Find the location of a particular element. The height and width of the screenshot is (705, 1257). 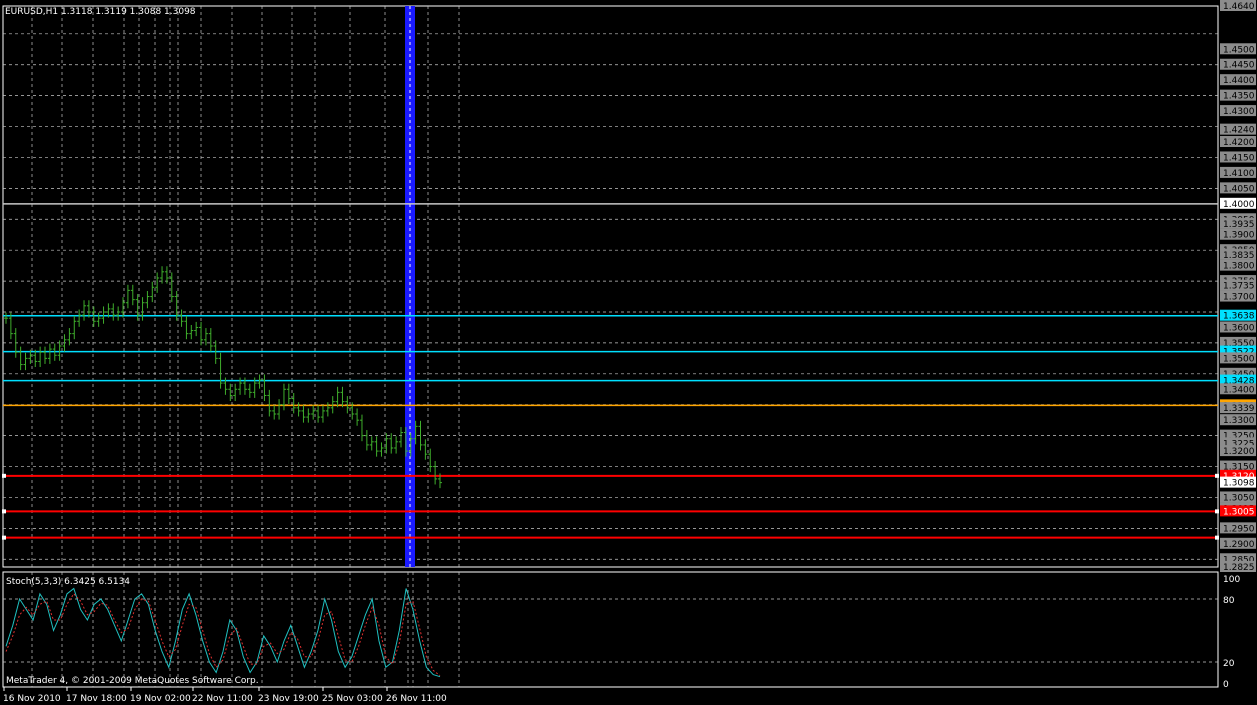

price-label: 1.4450 is located at coordinates (1239, 66).